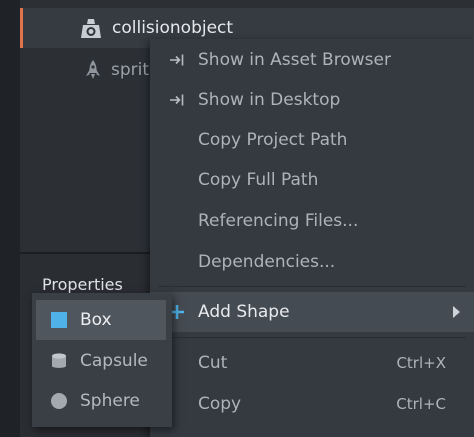  I want to click on properties-title: Properties, so click(82, 284).